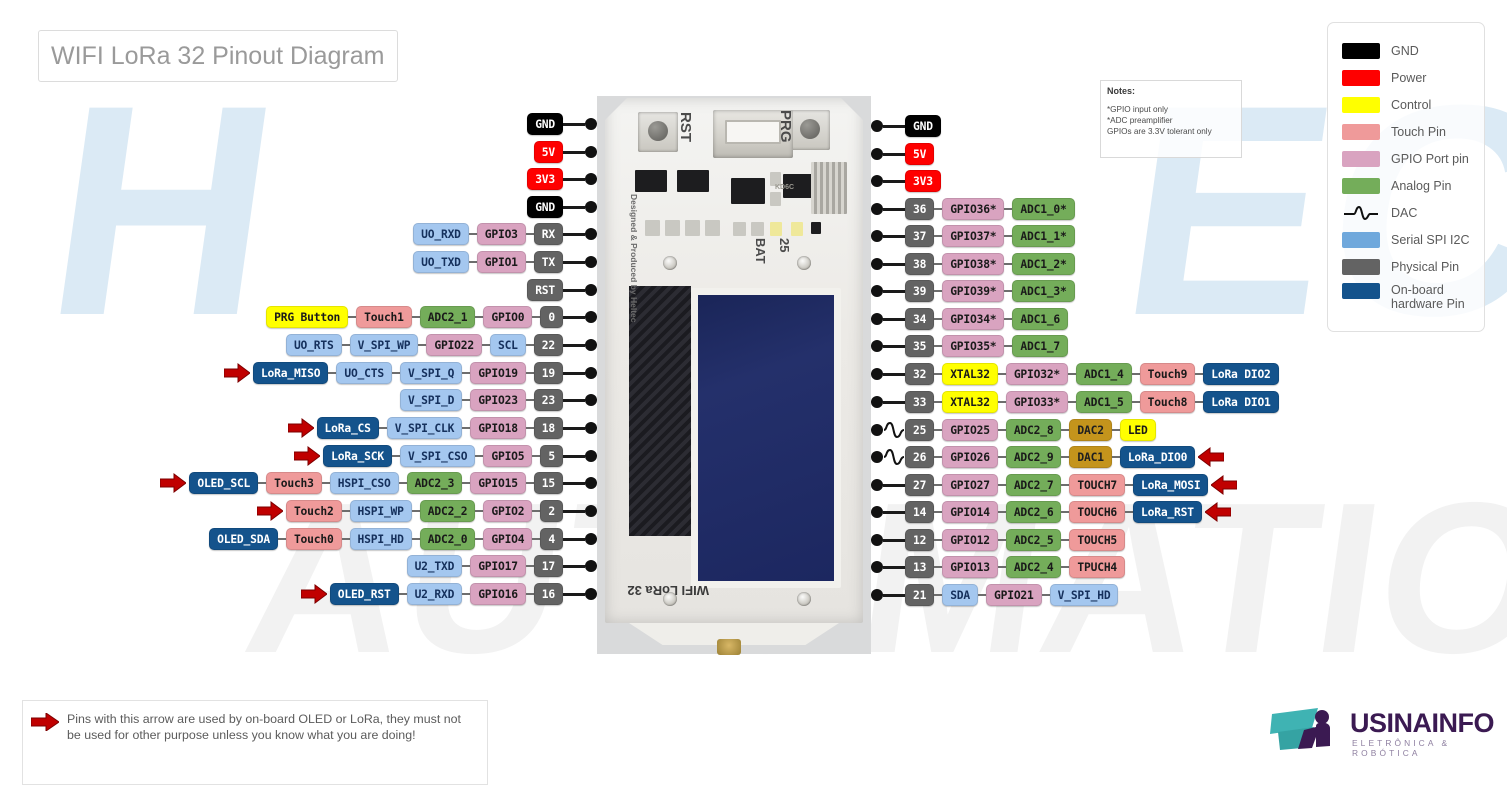 Image resolution: width=1507 pixels, height=785 pixels. I want to click on pin-chip: LoRa_RST, so click(1167, 512).